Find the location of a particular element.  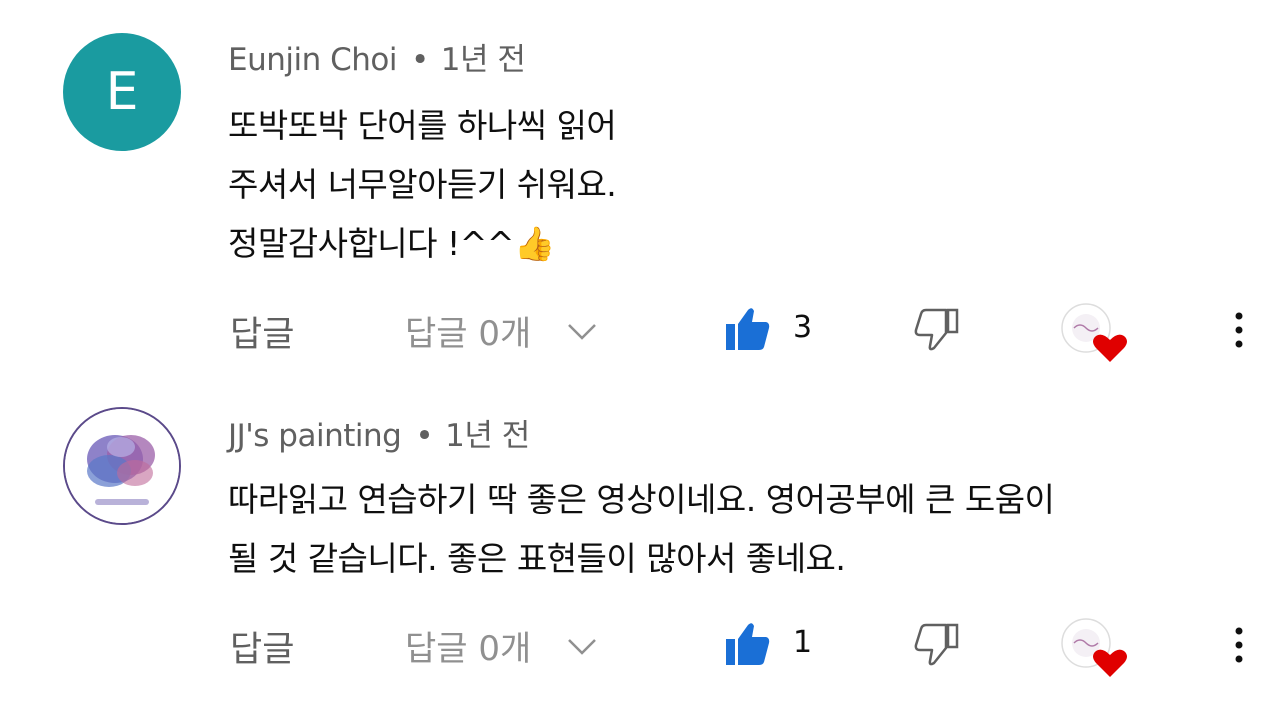

author-name: Eunjin Choi is located at coordinates (312, 60).